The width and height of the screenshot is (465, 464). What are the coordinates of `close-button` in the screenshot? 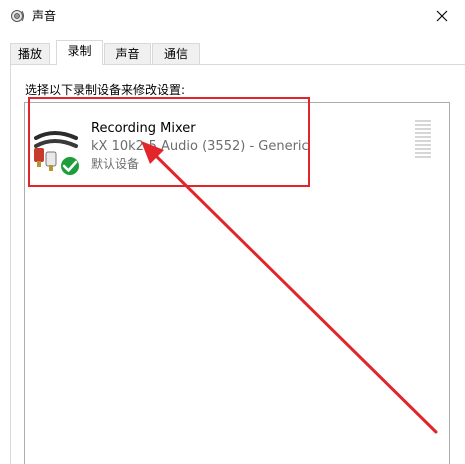 It's located at (442, 16).